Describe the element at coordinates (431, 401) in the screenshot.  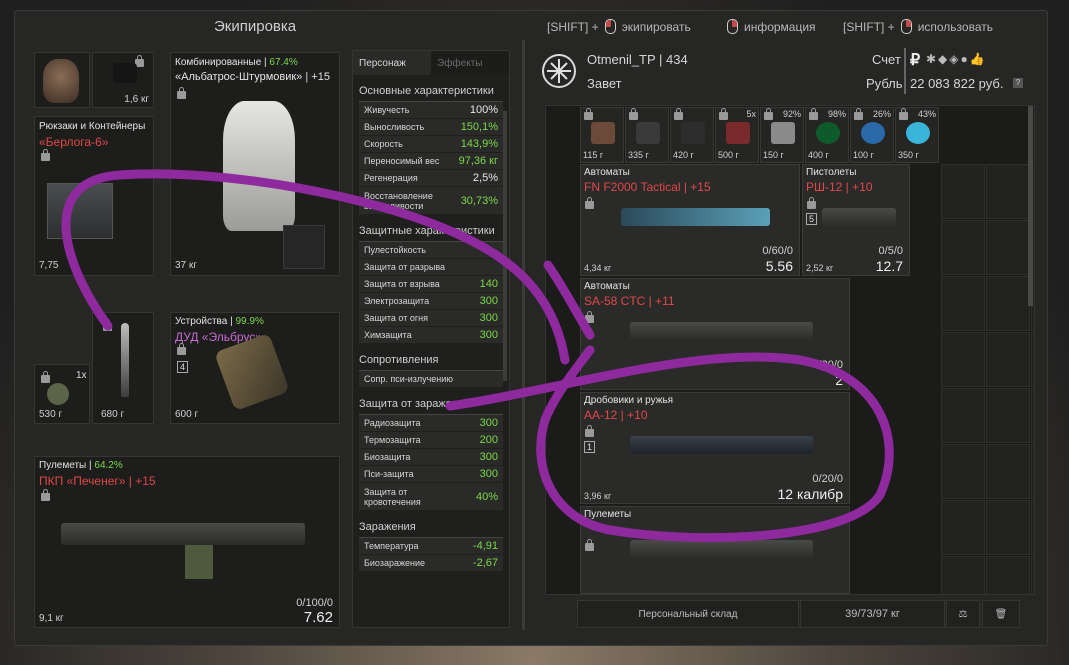
I see `stats-section-title: Защита от заражений` at that location.